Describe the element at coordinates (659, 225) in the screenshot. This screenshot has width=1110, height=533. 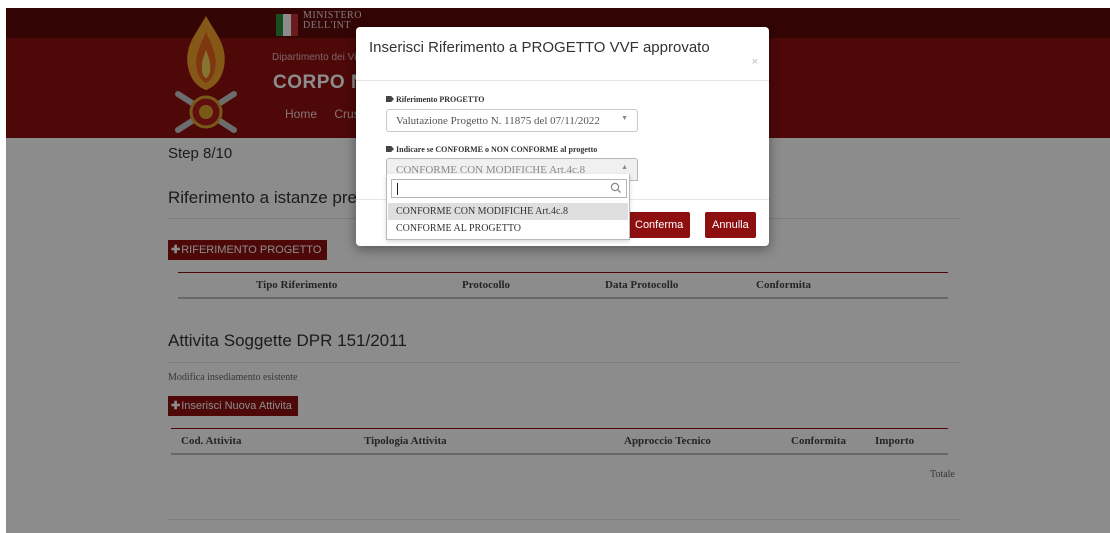
I see `conferma-button: Conferma` at that location.